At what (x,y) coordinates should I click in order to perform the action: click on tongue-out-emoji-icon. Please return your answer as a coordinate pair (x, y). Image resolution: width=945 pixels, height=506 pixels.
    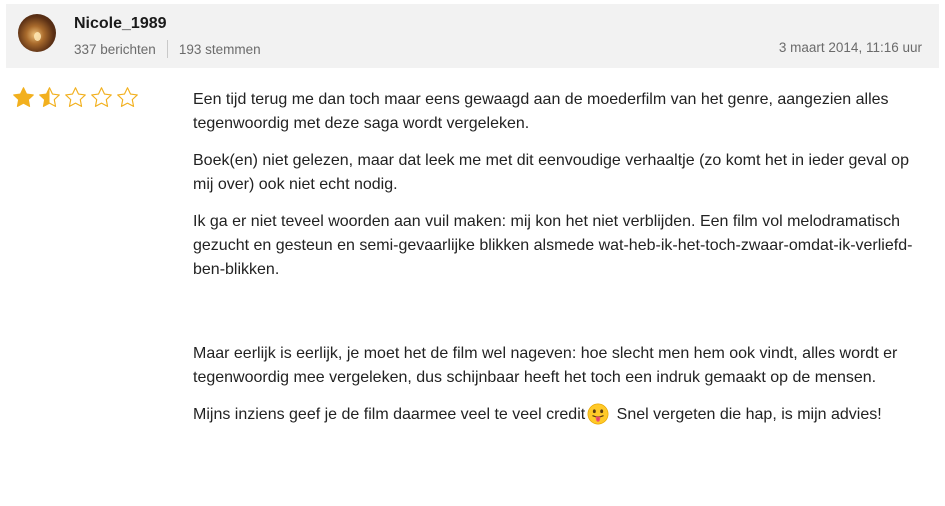
    Looking at the image, I should click on (598, 414).